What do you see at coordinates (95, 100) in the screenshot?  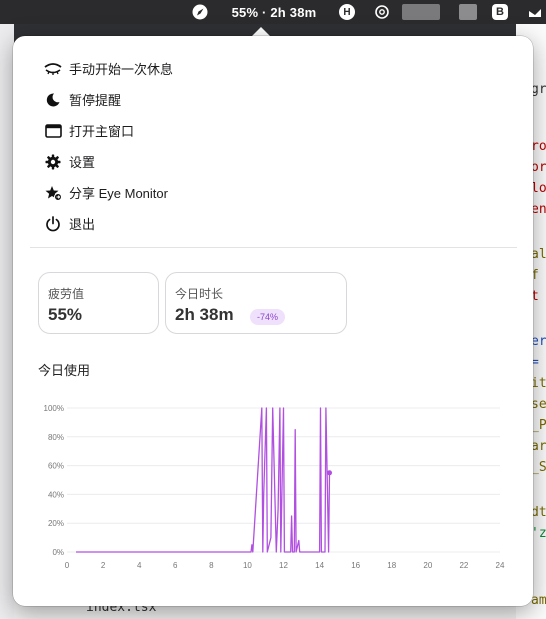 I see `menu-item-label: 暂停提醒` at bounding box center [95, 100].